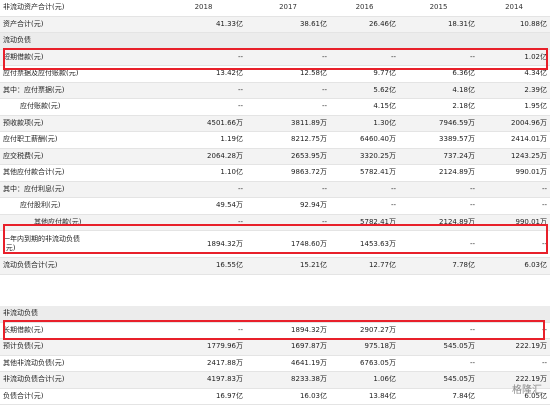  What do you see at coordinates (203, 173) in the screenshot?
I see `value-cell: 1.10亿` at bounding box center [203, 173].